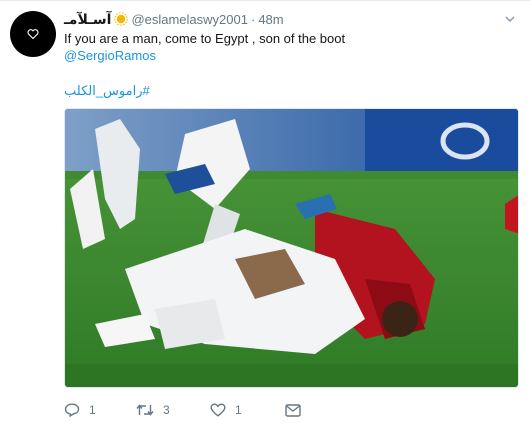  I want to click on chevron-down-icon, so click(510, 19).